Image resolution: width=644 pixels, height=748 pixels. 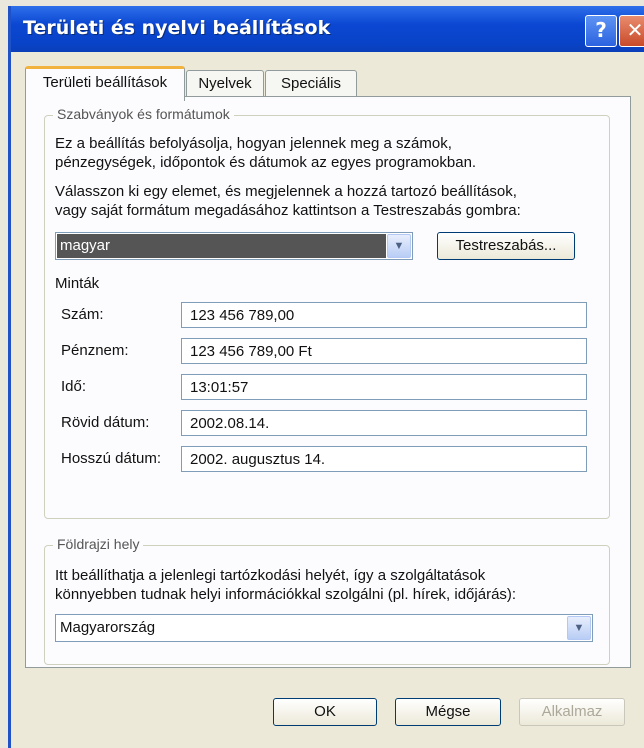 I want to click on locale-select: magyar ▼, so click(x=234, y=246).